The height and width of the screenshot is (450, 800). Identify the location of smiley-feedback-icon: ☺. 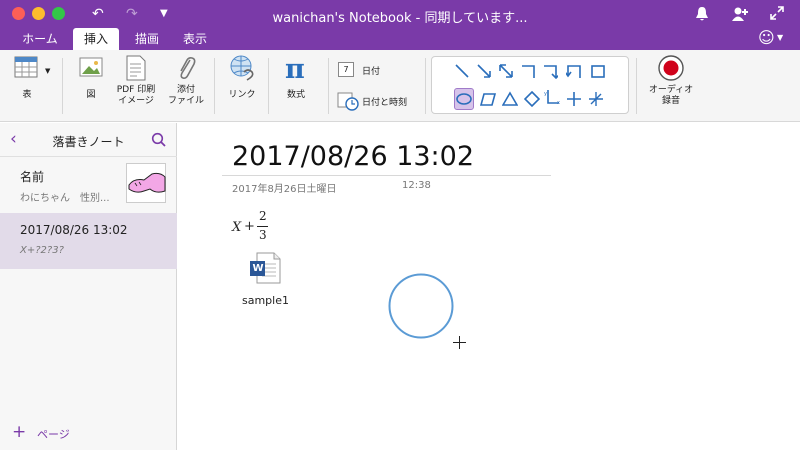
(766, 38).